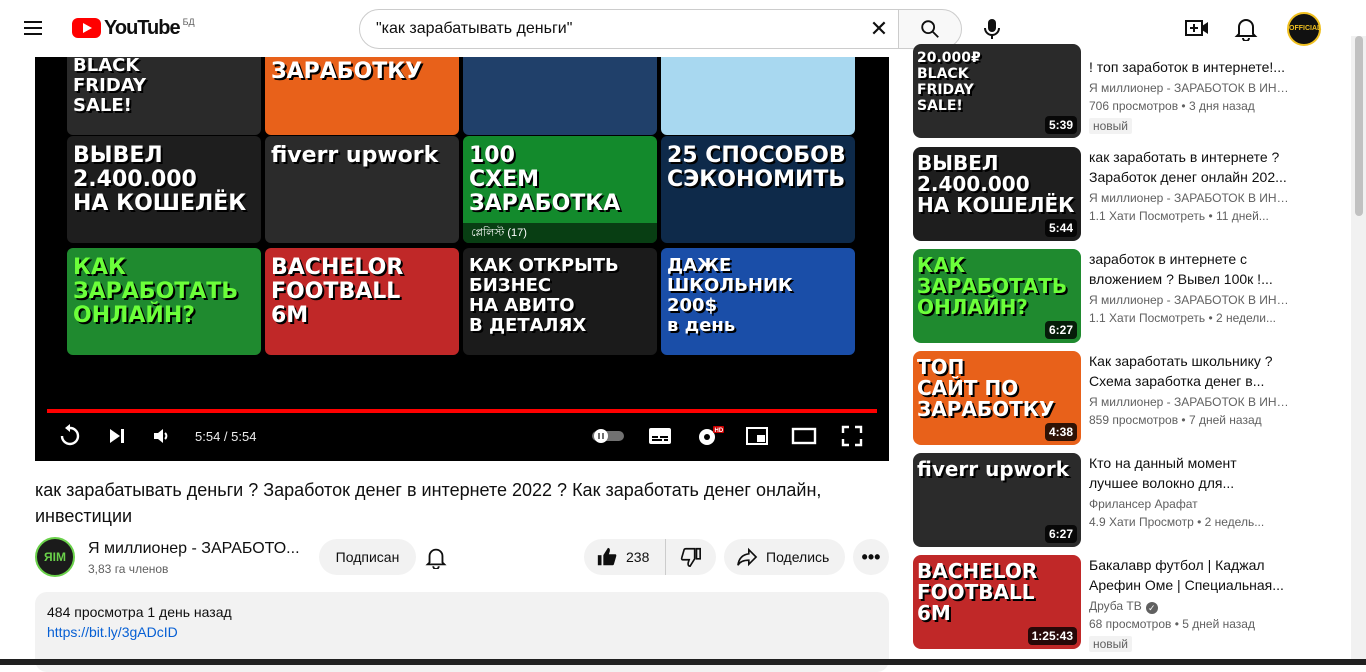 The height and width of the screenshot is (672, 1366). I want to click on end-screen-video: BACHELOR FOOTBALL 6M, so click(362, 301).